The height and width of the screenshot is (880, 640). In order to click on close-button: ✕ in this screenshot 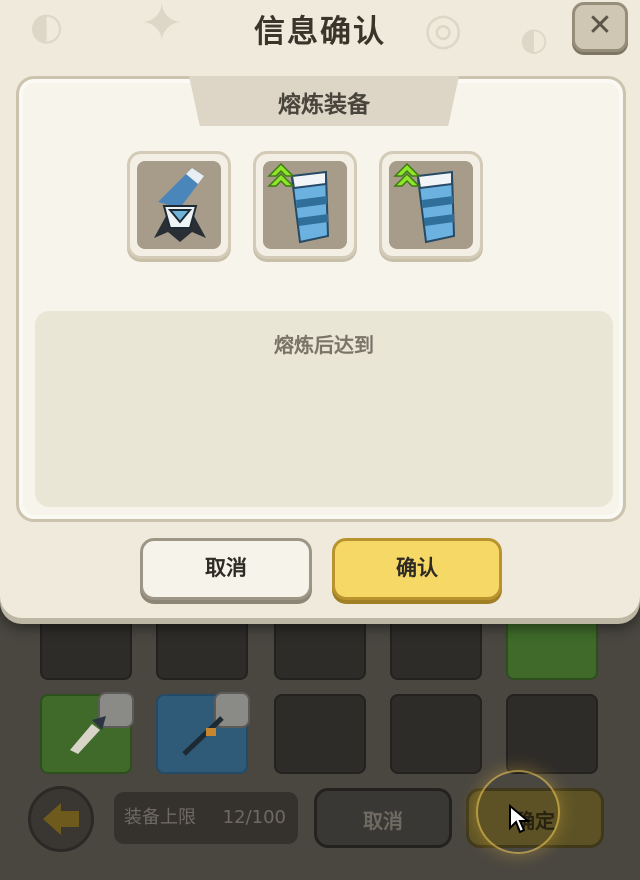, I will do `click(600, 27)`.